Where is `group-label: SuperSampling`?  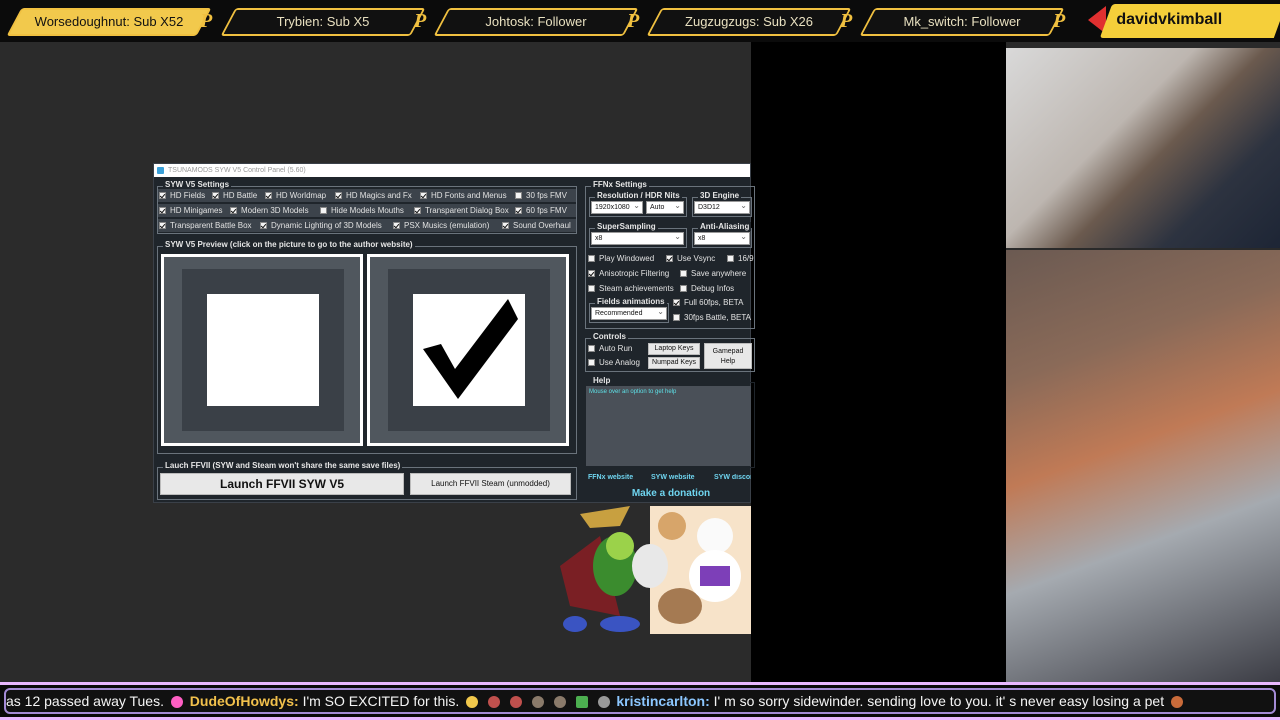
group-label: SuperSampling is located at coordinates (626, 226).